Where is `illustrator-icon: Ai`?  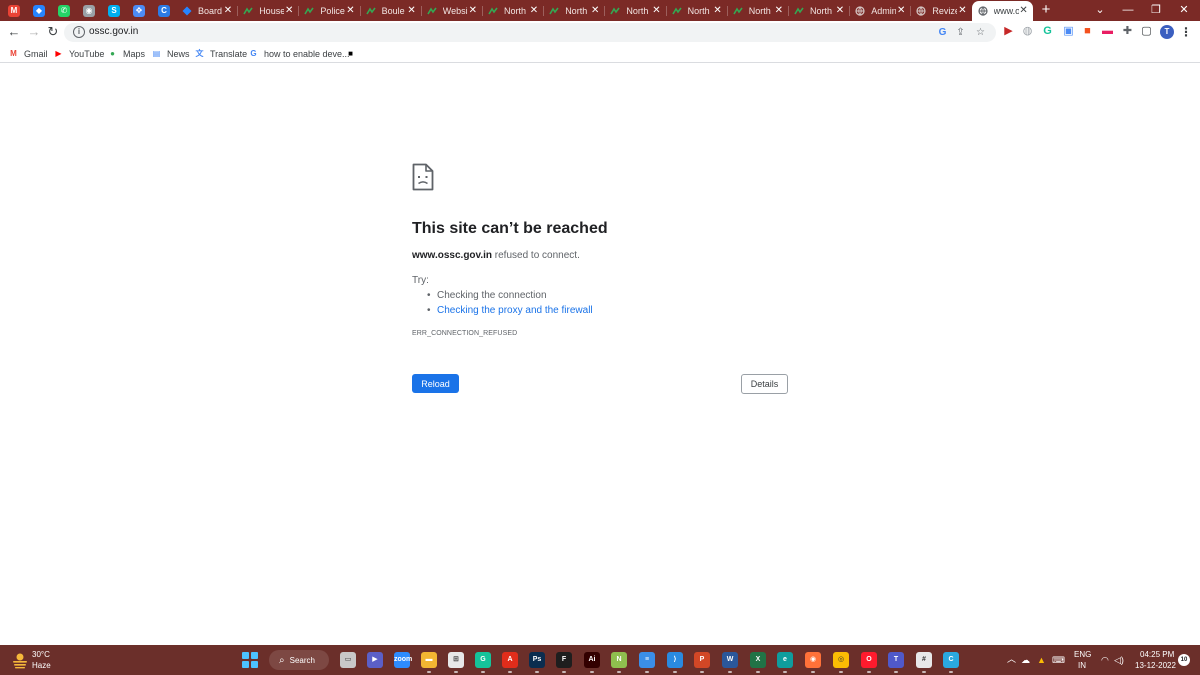 illustrator-icon: Ai is located at coordinates (592, 662).